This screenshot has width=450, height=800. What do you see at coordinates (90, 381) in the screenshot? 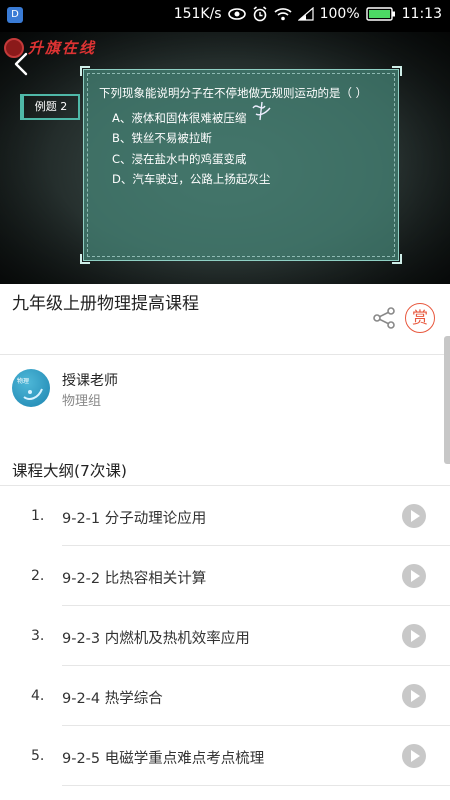
I see `teacher-label: 授课老师` at bounding box center [90, 381].